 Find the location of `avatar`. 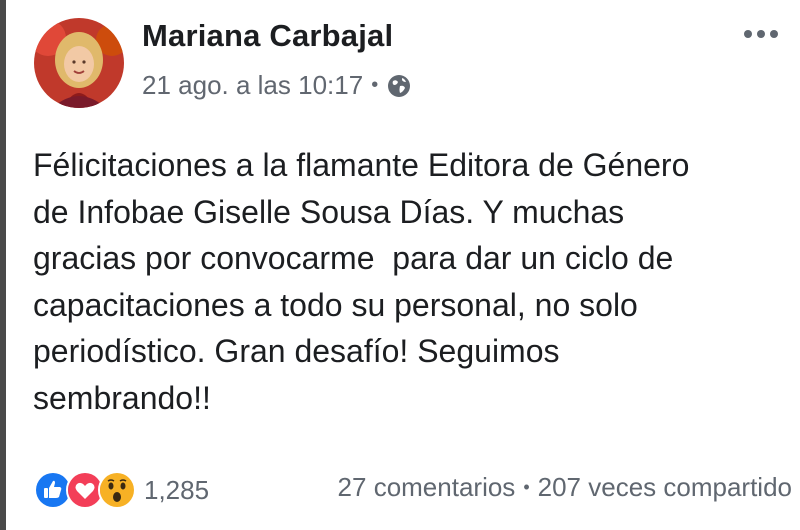

avatar is located at coordinates (79, 63).